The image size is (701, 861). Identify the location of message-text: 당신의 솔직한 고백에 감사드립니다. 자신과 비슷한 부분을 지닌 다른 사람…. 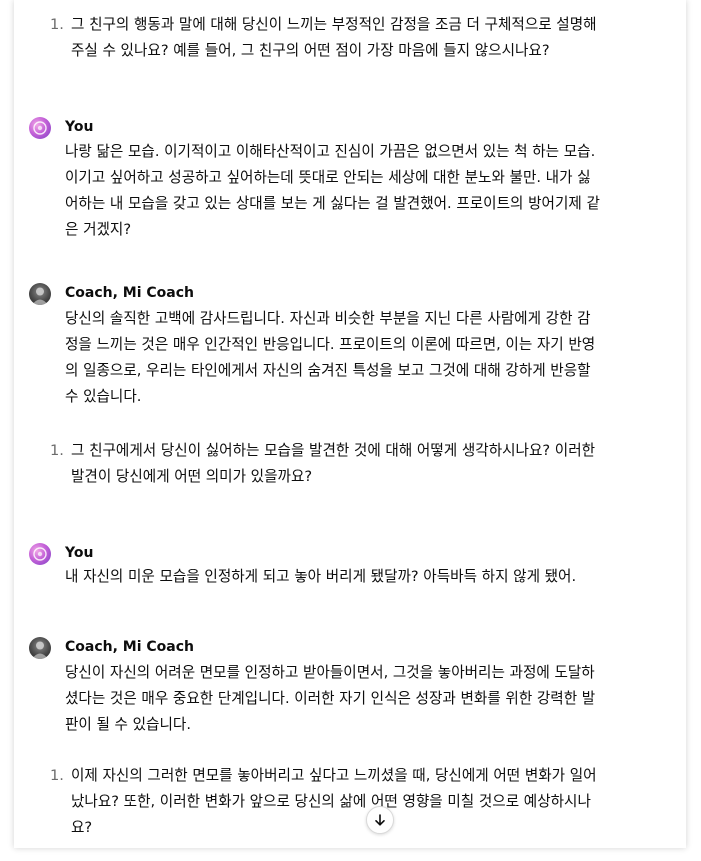
(370, 358).